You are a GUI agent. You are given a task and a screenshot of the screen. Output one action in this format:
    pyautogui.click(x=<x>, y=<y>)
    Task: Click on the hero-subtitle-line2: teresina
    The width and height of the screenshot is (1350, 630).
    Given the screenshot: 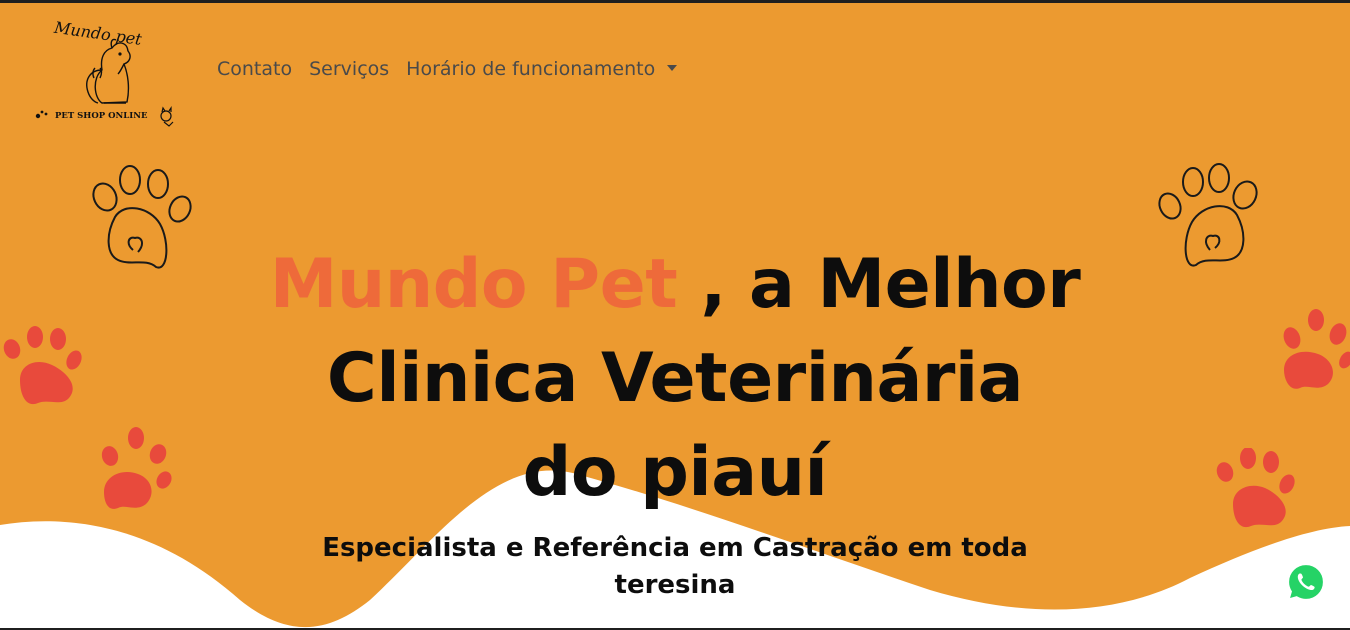 What is the action you would take?
    pyautogui.click(x=675, y=585)
    